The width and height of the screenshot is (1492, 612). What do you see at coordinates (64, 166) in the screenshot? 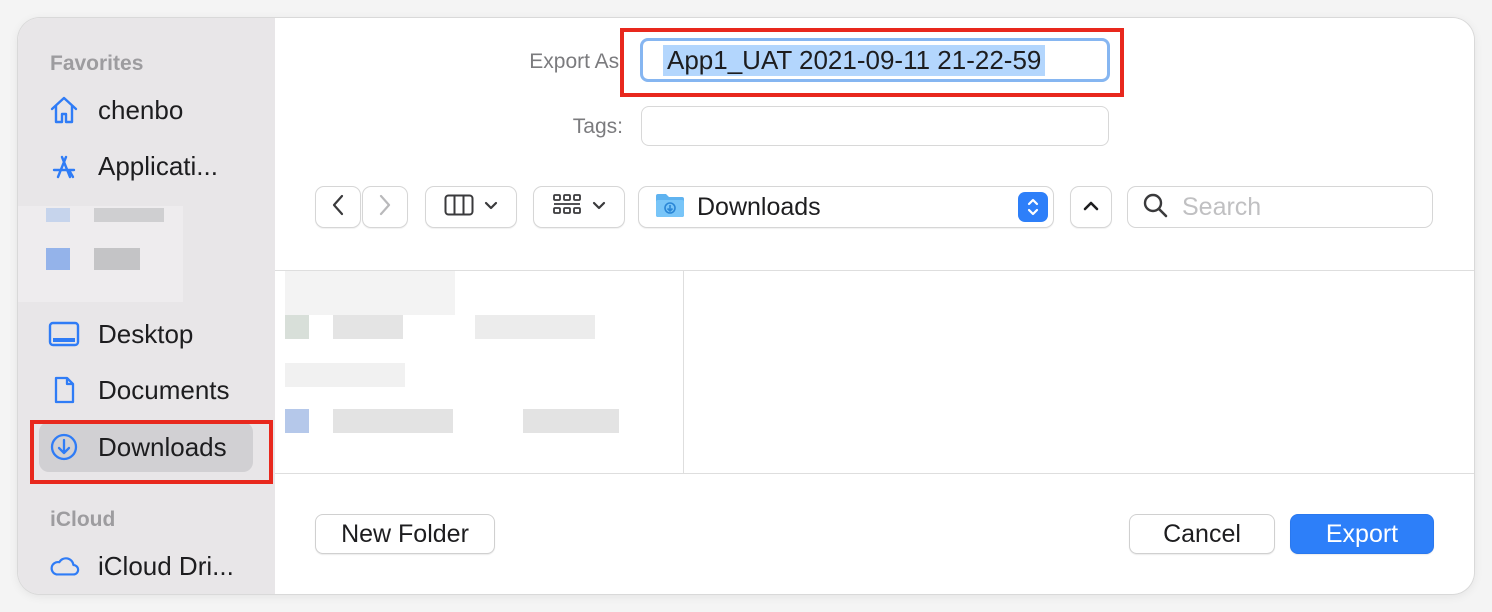
I see `applications-icon` at bounding box center [64, 166].